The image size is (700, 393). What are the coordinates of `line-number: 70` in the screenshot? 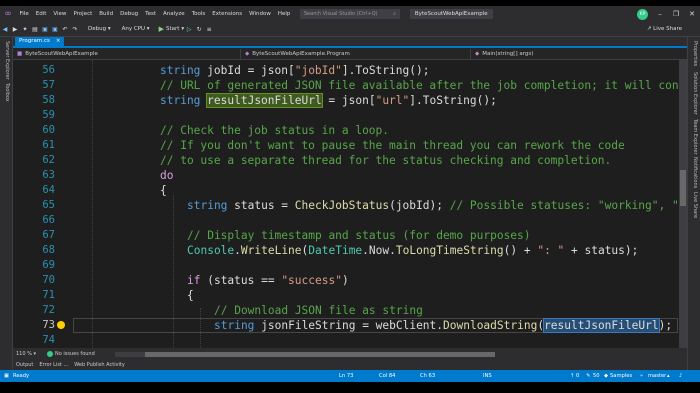 It's located at (48, 280).